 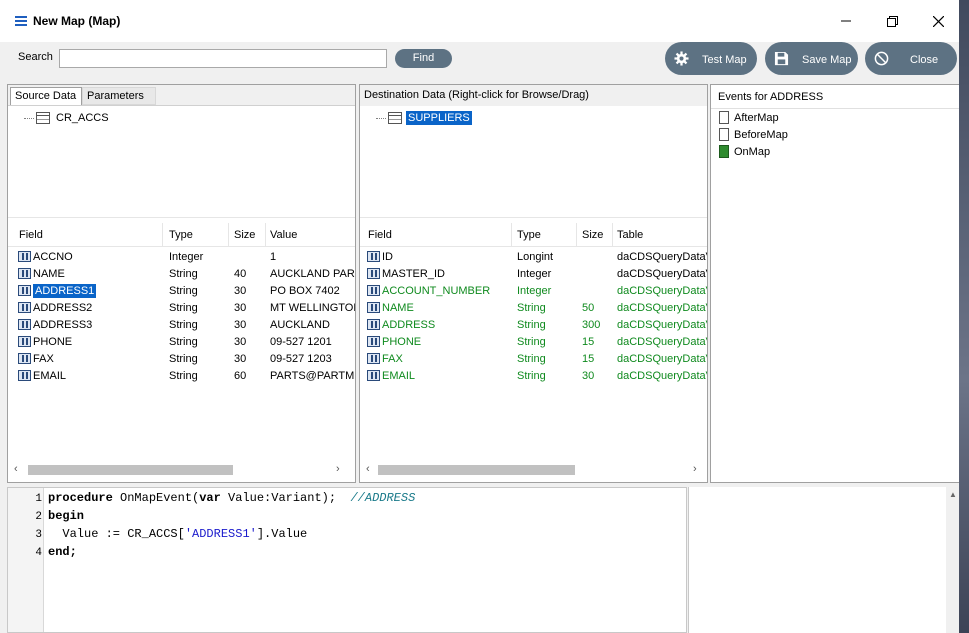 I want to click on hamburger-menu-icon, so click(x=21, y=21).